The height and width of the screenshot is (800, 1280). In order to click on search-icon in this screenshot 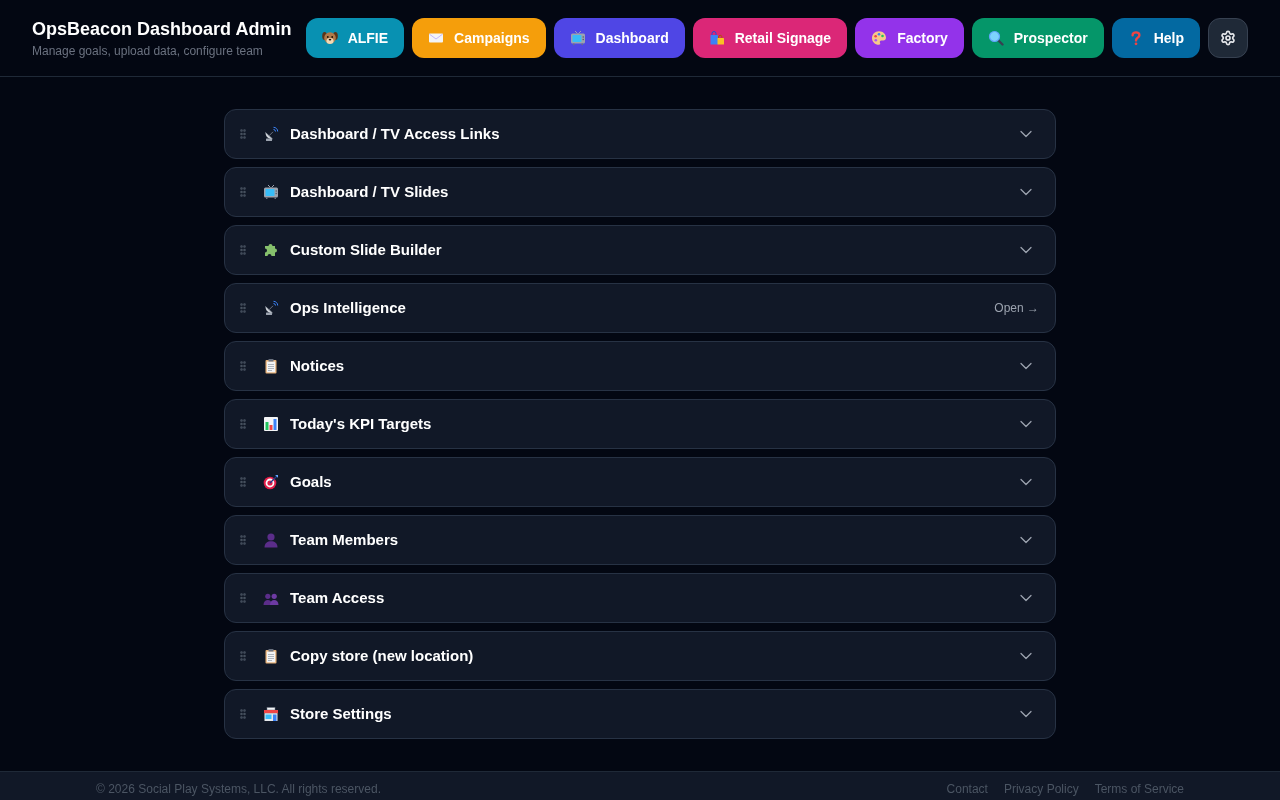, I will do `click(995, 38)`.